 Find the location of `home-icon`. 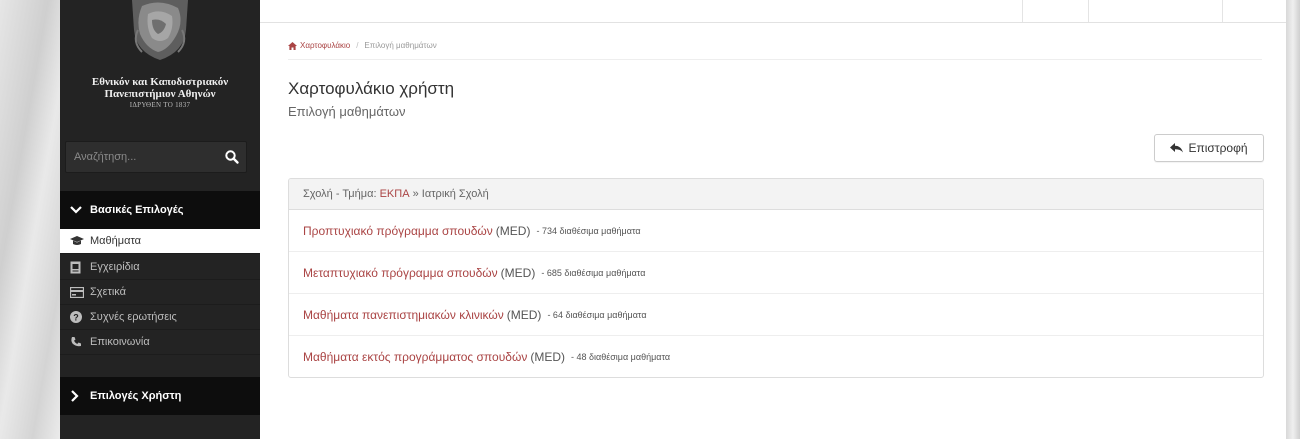

home-icon is located at coordinates (292, 45).